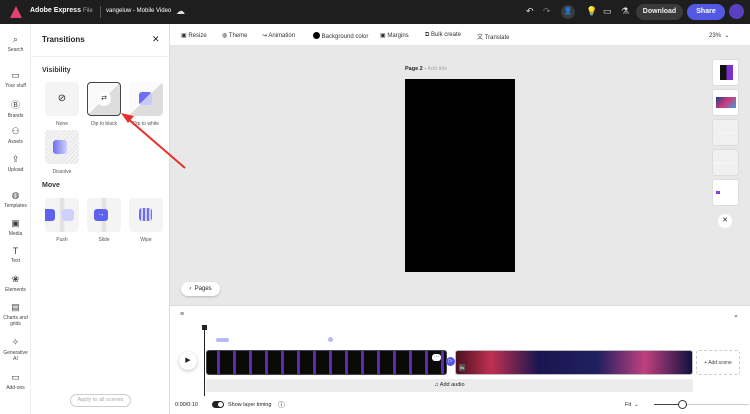  What do you see at coordinates (15, 381) in the screenshot?
I see `rail-add-ons: ▭ Add-ons` at bounding box center [15, 381].